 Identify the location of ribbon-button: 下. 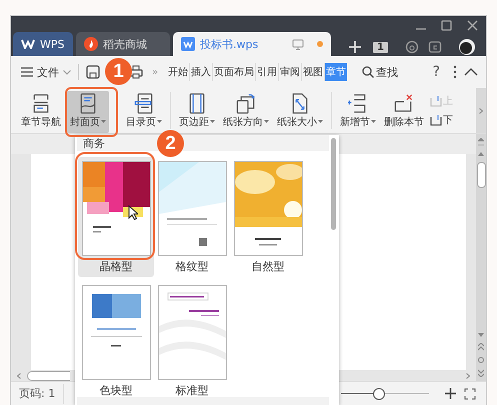
(441, 119).